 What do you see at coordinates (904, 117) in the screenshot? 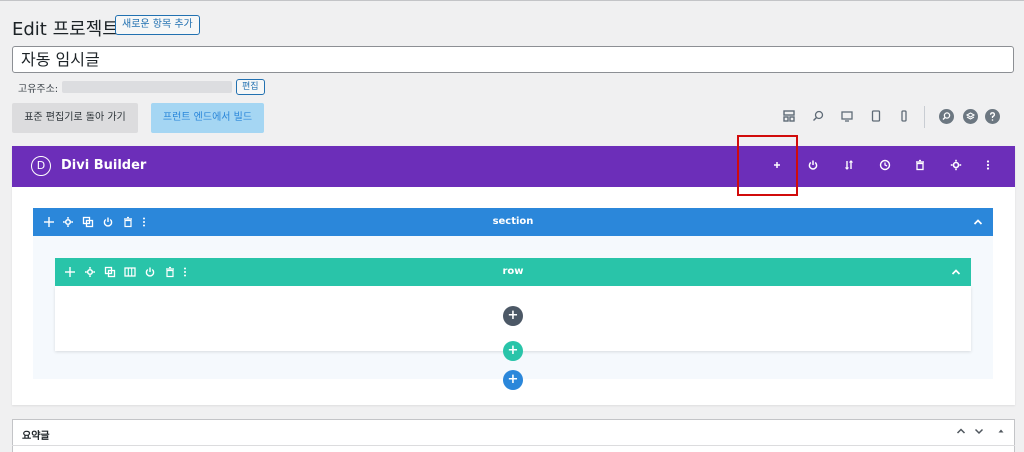
I see `phone-icon` at bounding box center [904, 117].